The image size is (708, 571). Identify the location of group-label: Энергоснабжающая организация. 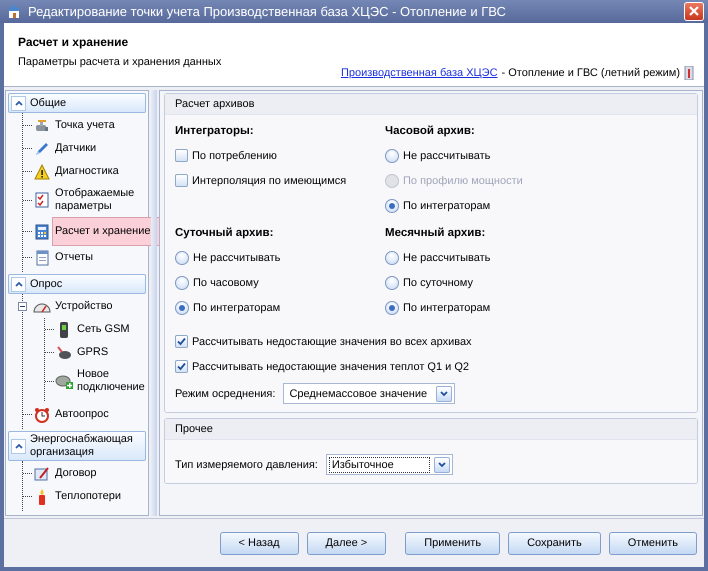
(82, 446).